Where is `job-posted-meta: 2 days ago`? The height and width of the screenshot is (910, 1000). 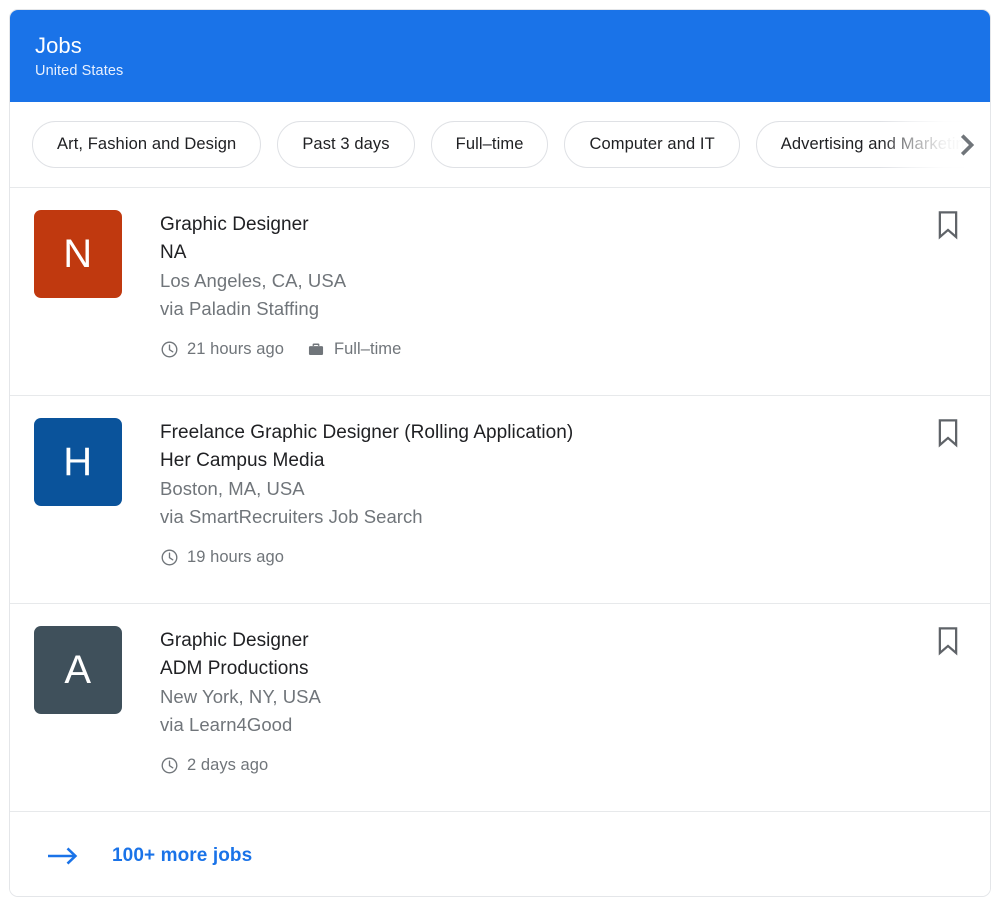 job-posted-meta: 2 days ago is located at coordinates (214, 765).